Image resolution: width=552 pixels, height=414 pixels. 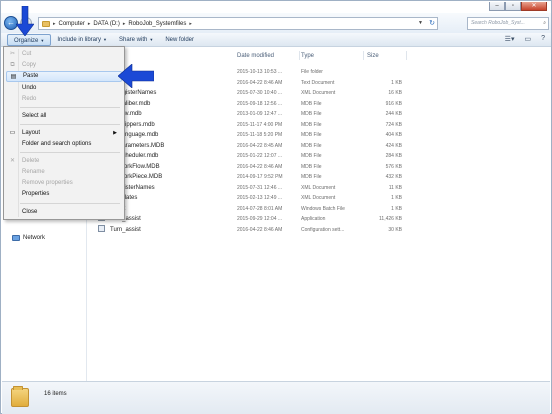 What do you see at coordinates (170, 209) in the screenshot?
I see `file-name: assist` at bounding box center [170, 209].